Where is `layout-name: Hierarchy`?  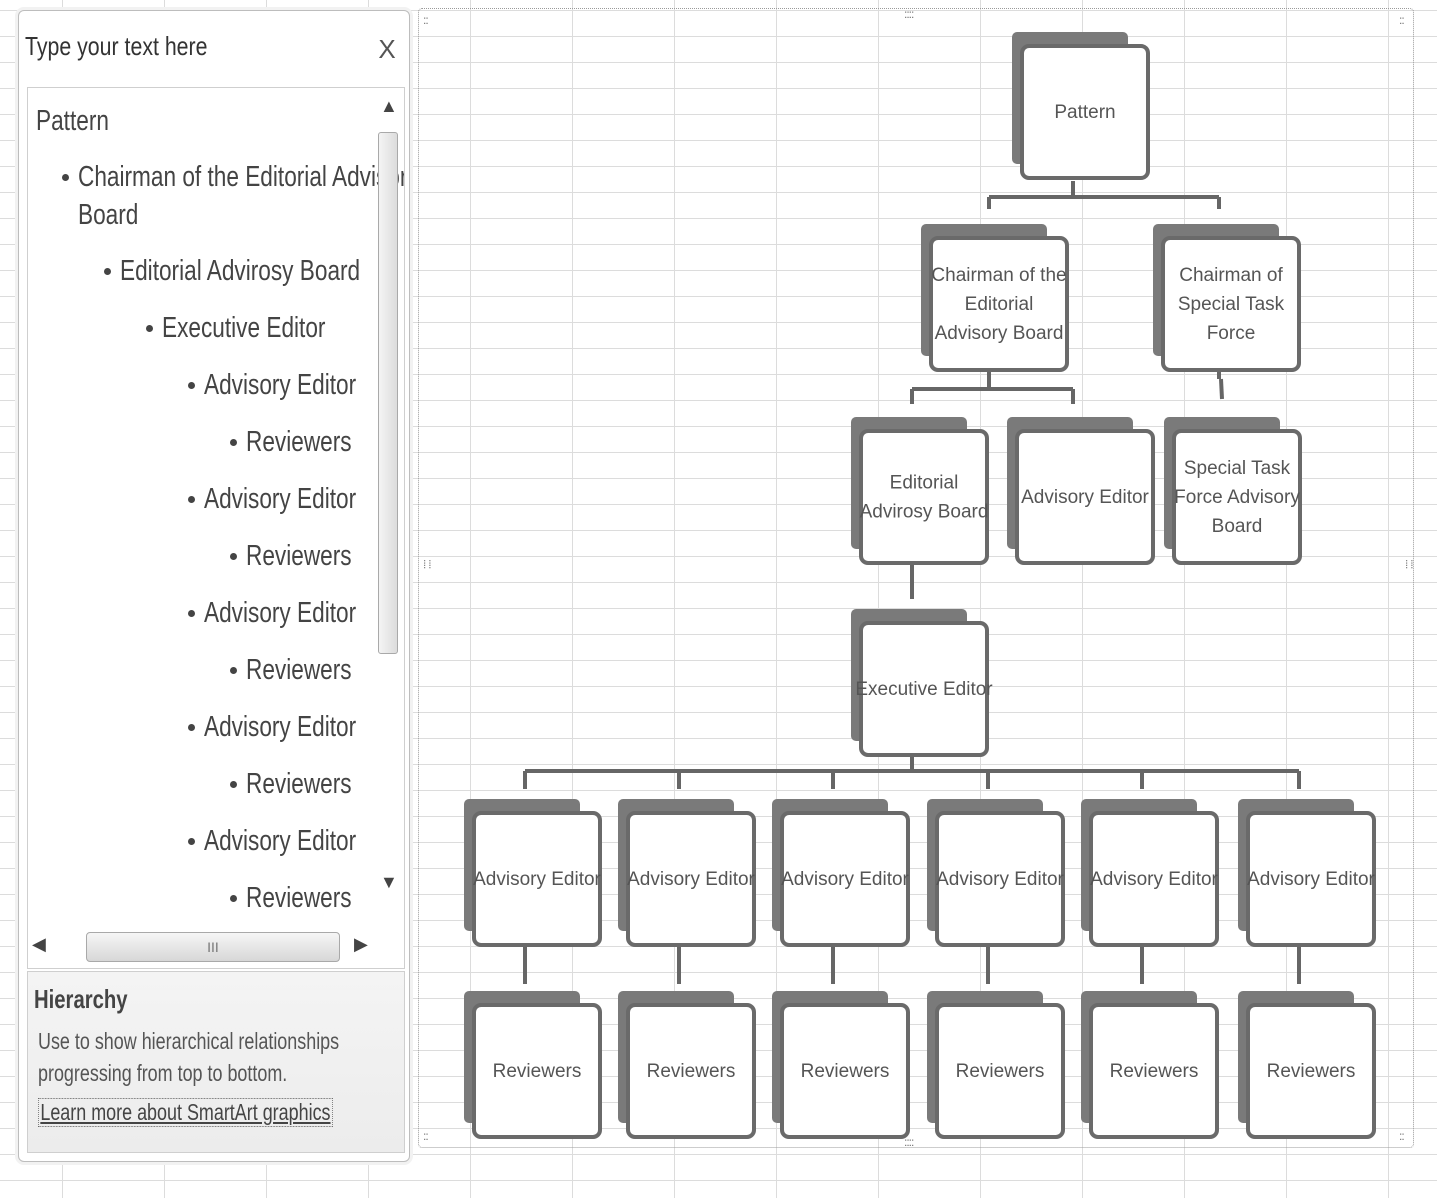 layout-name: Hierarchy is located at coordinates (81, 999).